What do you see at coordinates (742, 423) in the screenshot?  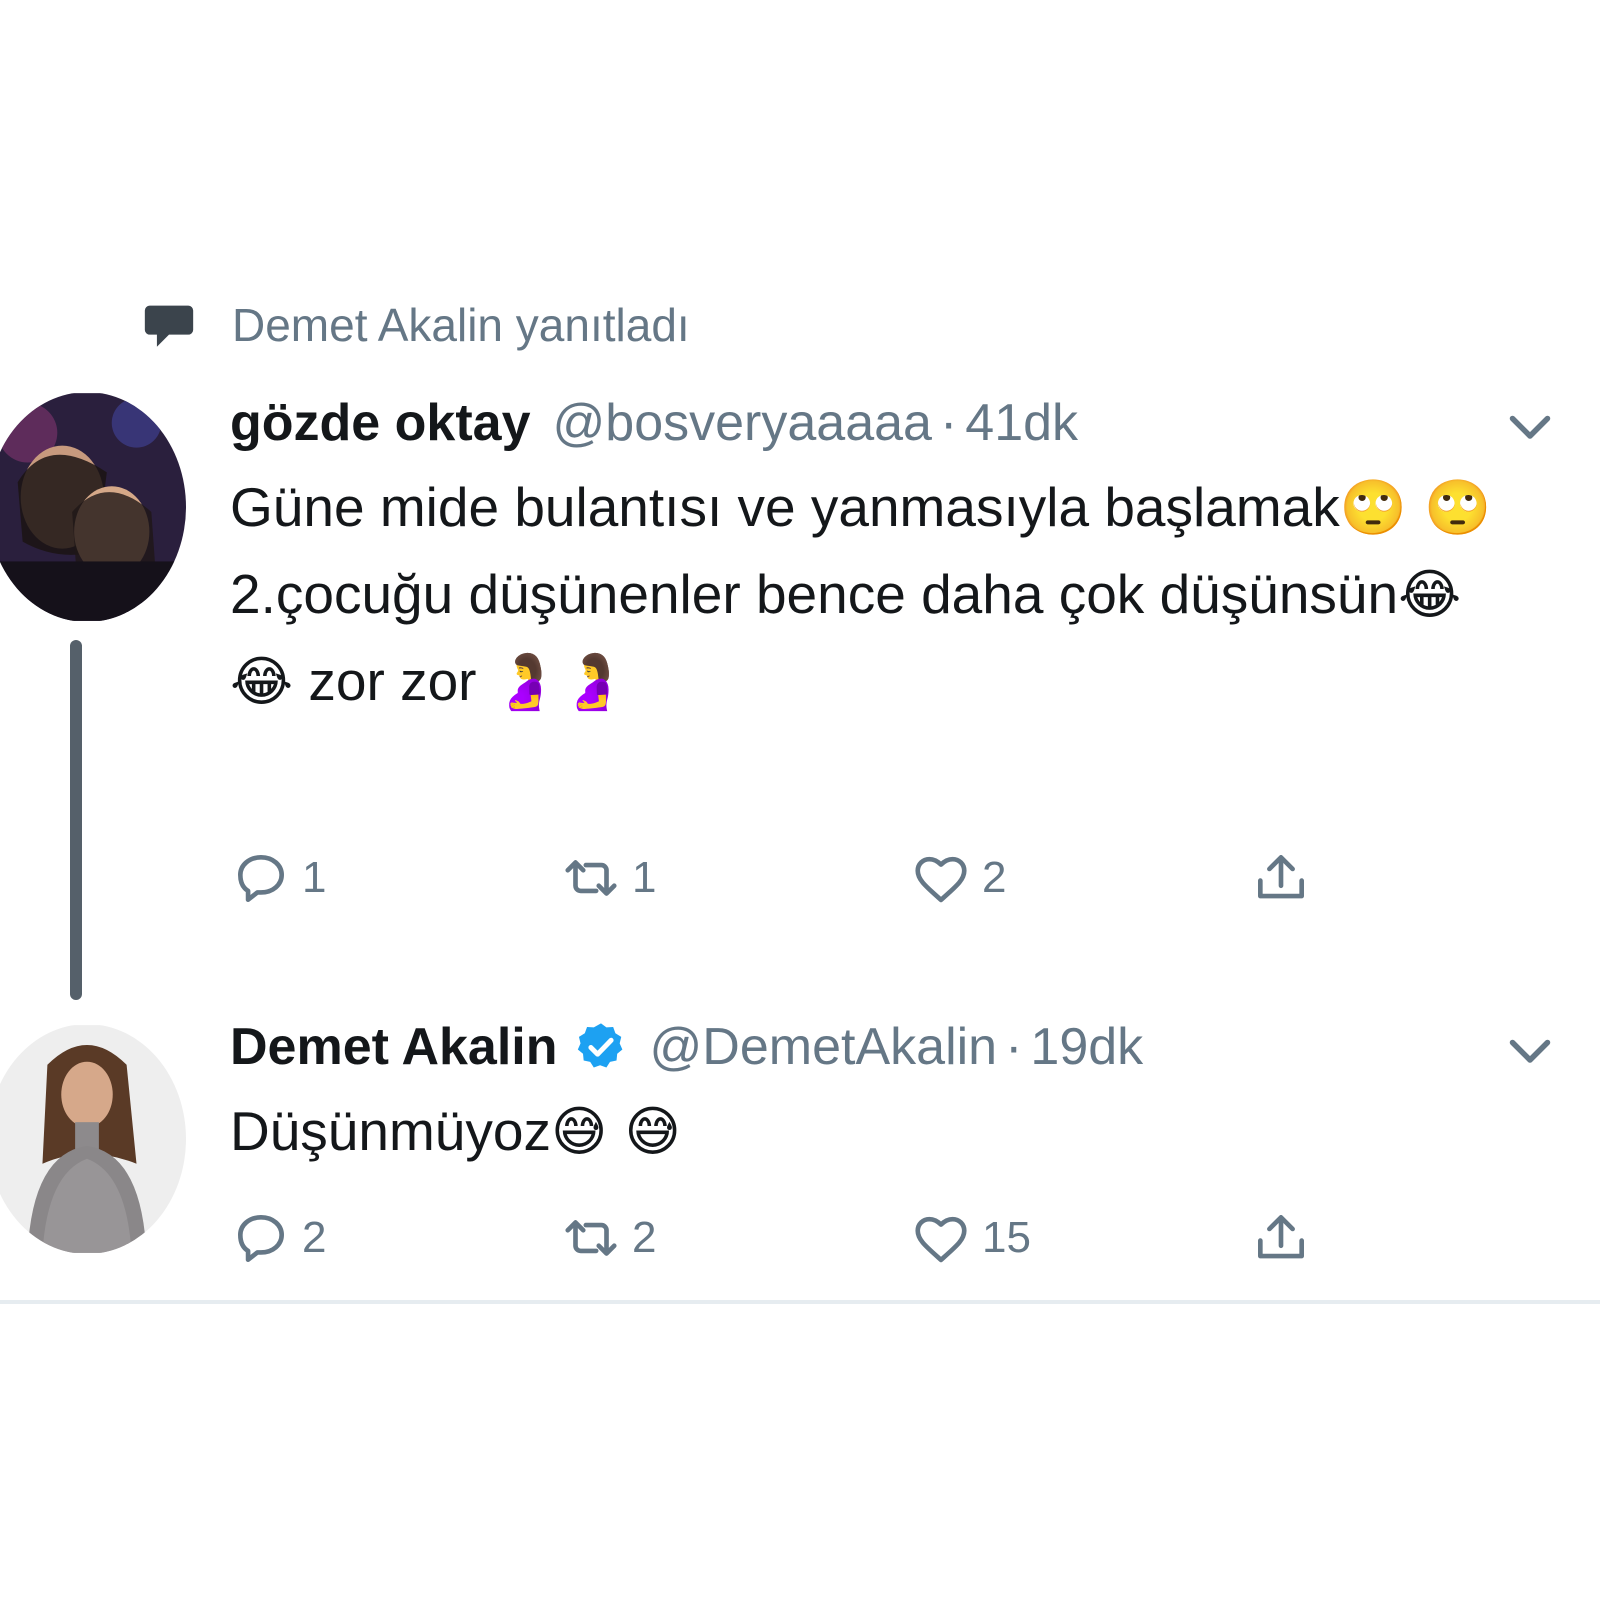 I see `author-handle: @bosveryaaaaa` at bounding box center [742, 423].